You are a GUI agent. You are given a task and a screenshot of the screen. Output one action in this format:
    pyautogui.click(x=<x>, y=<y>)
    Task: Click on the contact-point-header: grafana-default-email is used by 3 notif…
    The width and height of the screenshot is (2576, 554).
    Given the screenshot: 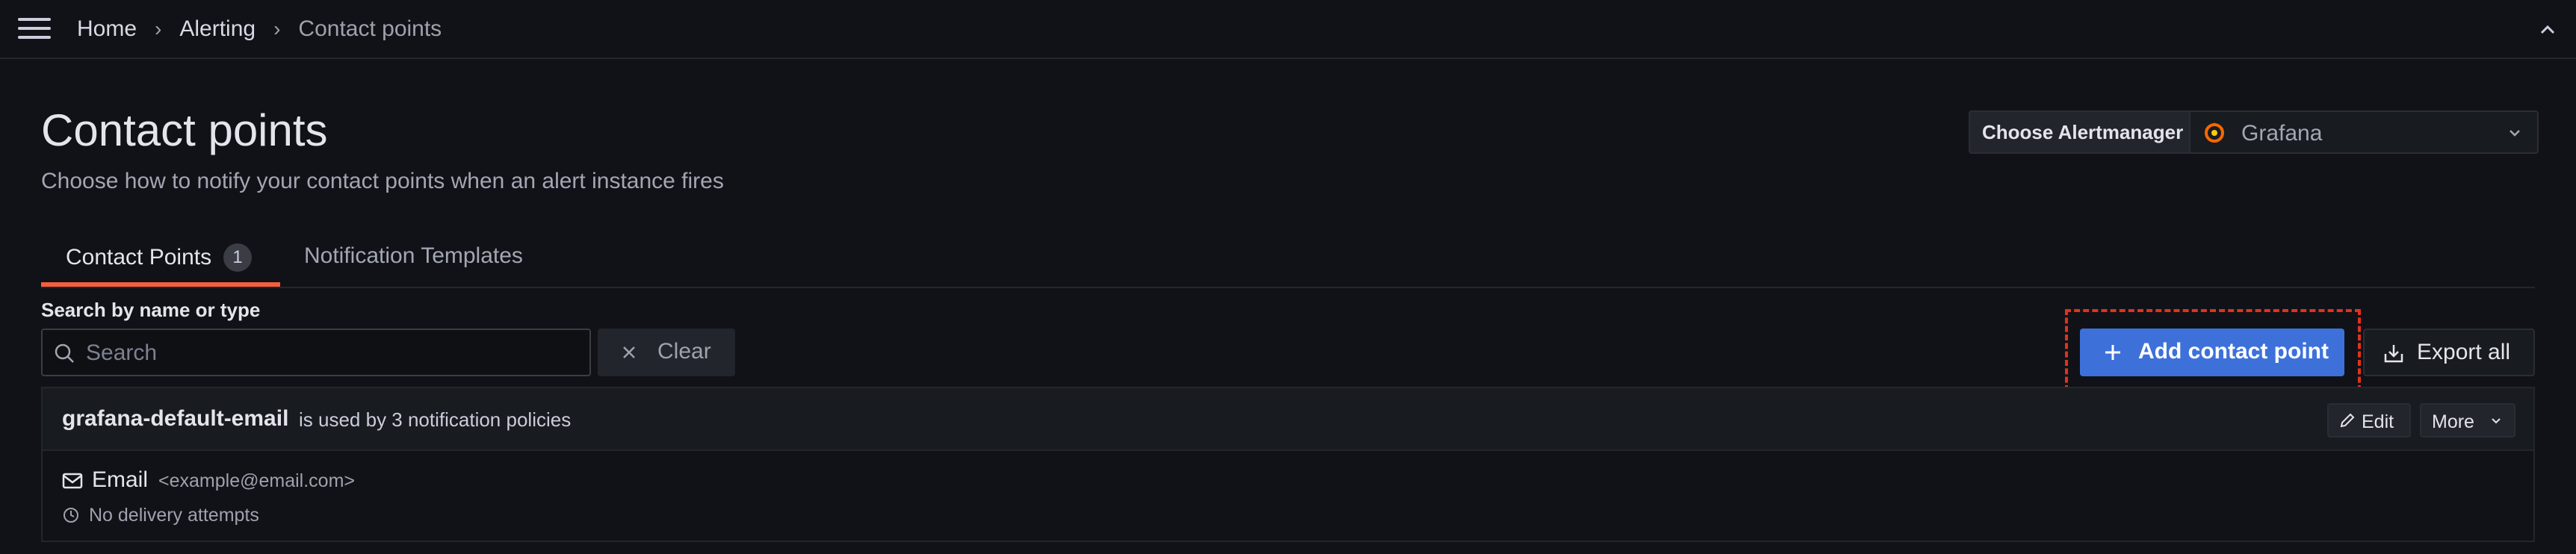 What is the action you would take?
    pyautogui.click(x=1288, y=419)
    